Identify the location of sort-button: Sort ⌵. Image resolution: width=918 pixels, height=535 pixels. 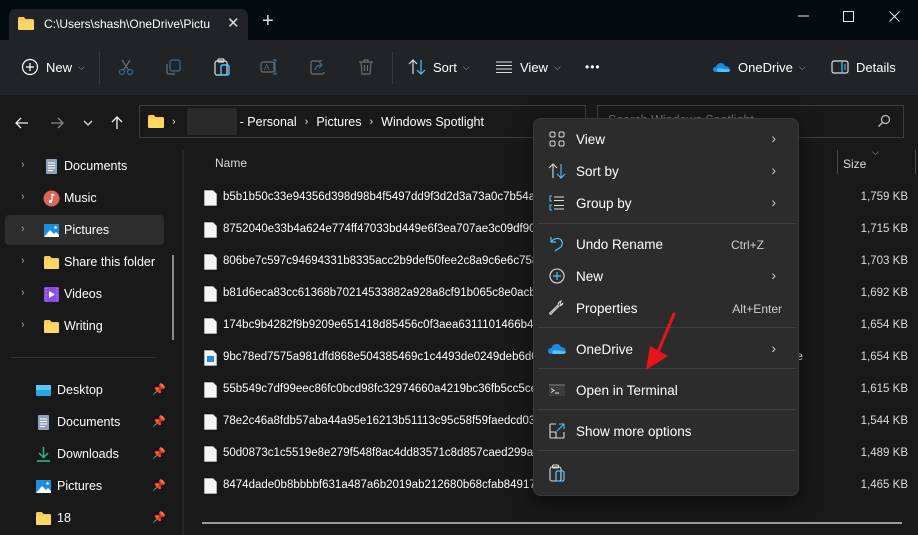
(438, 67).